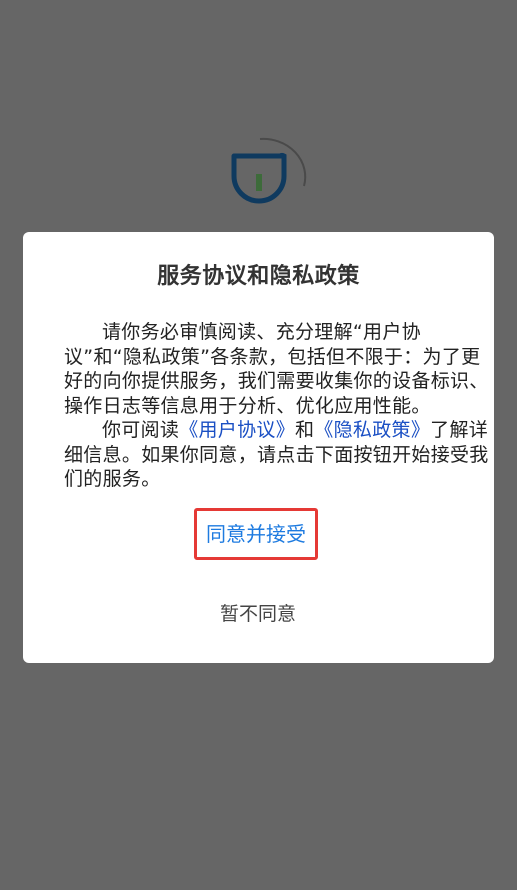 The height and width of the screenshot is (890, 517). What do you see at coordinates (305, 430) in the screenshot?
I see `links-and-text: 和` at bounding box center [305, 430].